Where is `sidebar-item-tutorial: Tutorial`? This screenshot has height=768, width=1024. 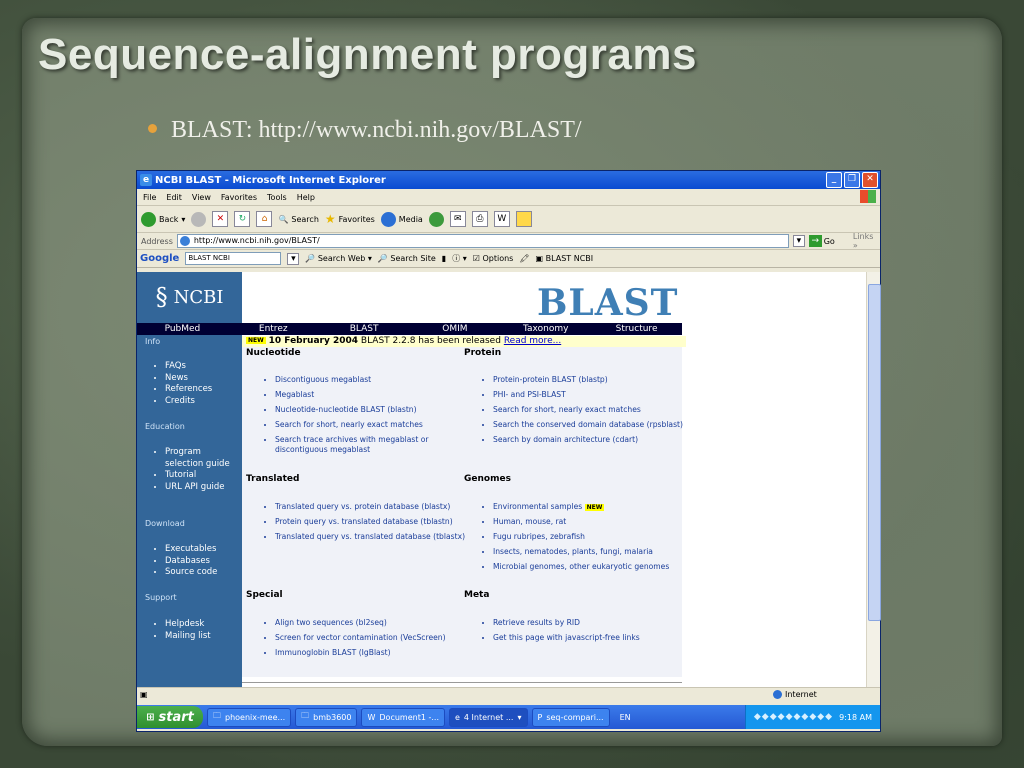
sidebar-item-tutorial: Tutorial is located at coordinates (200, 476).